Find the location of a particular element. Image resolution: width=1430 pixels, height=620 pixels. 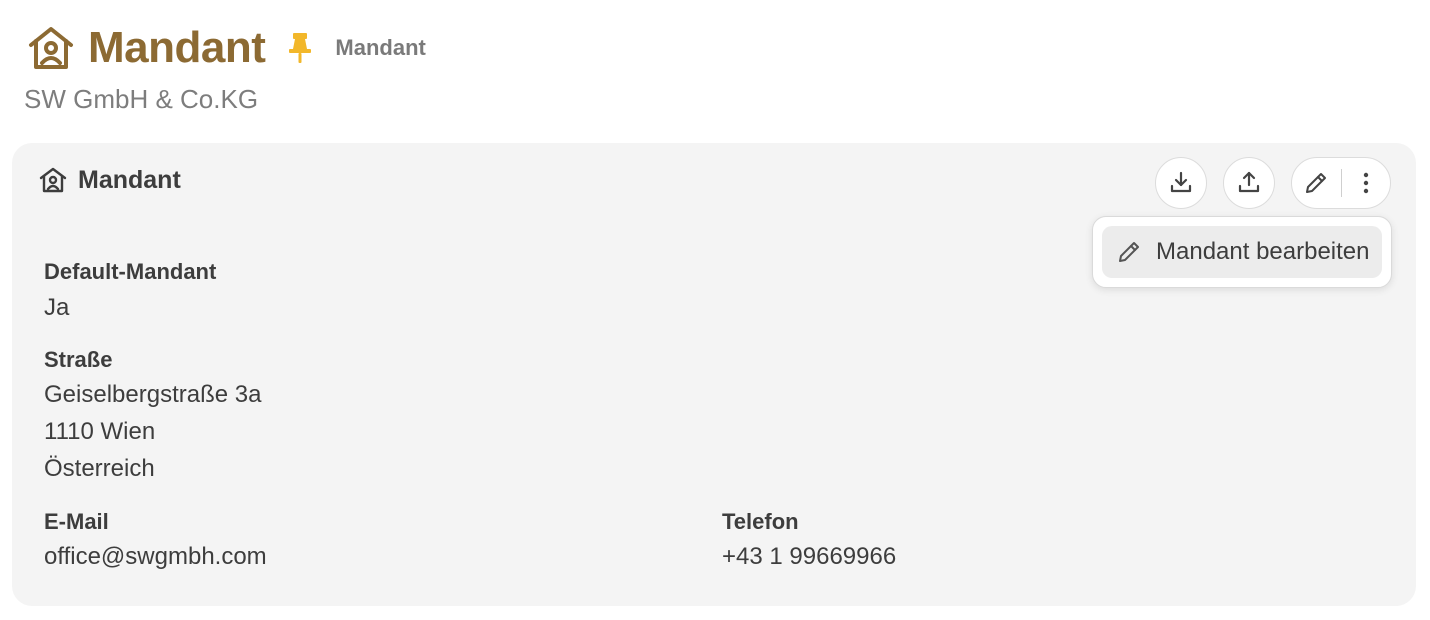

strasse-line-1: Geiselbergstraße 3a is located at coordinates (153, 394).